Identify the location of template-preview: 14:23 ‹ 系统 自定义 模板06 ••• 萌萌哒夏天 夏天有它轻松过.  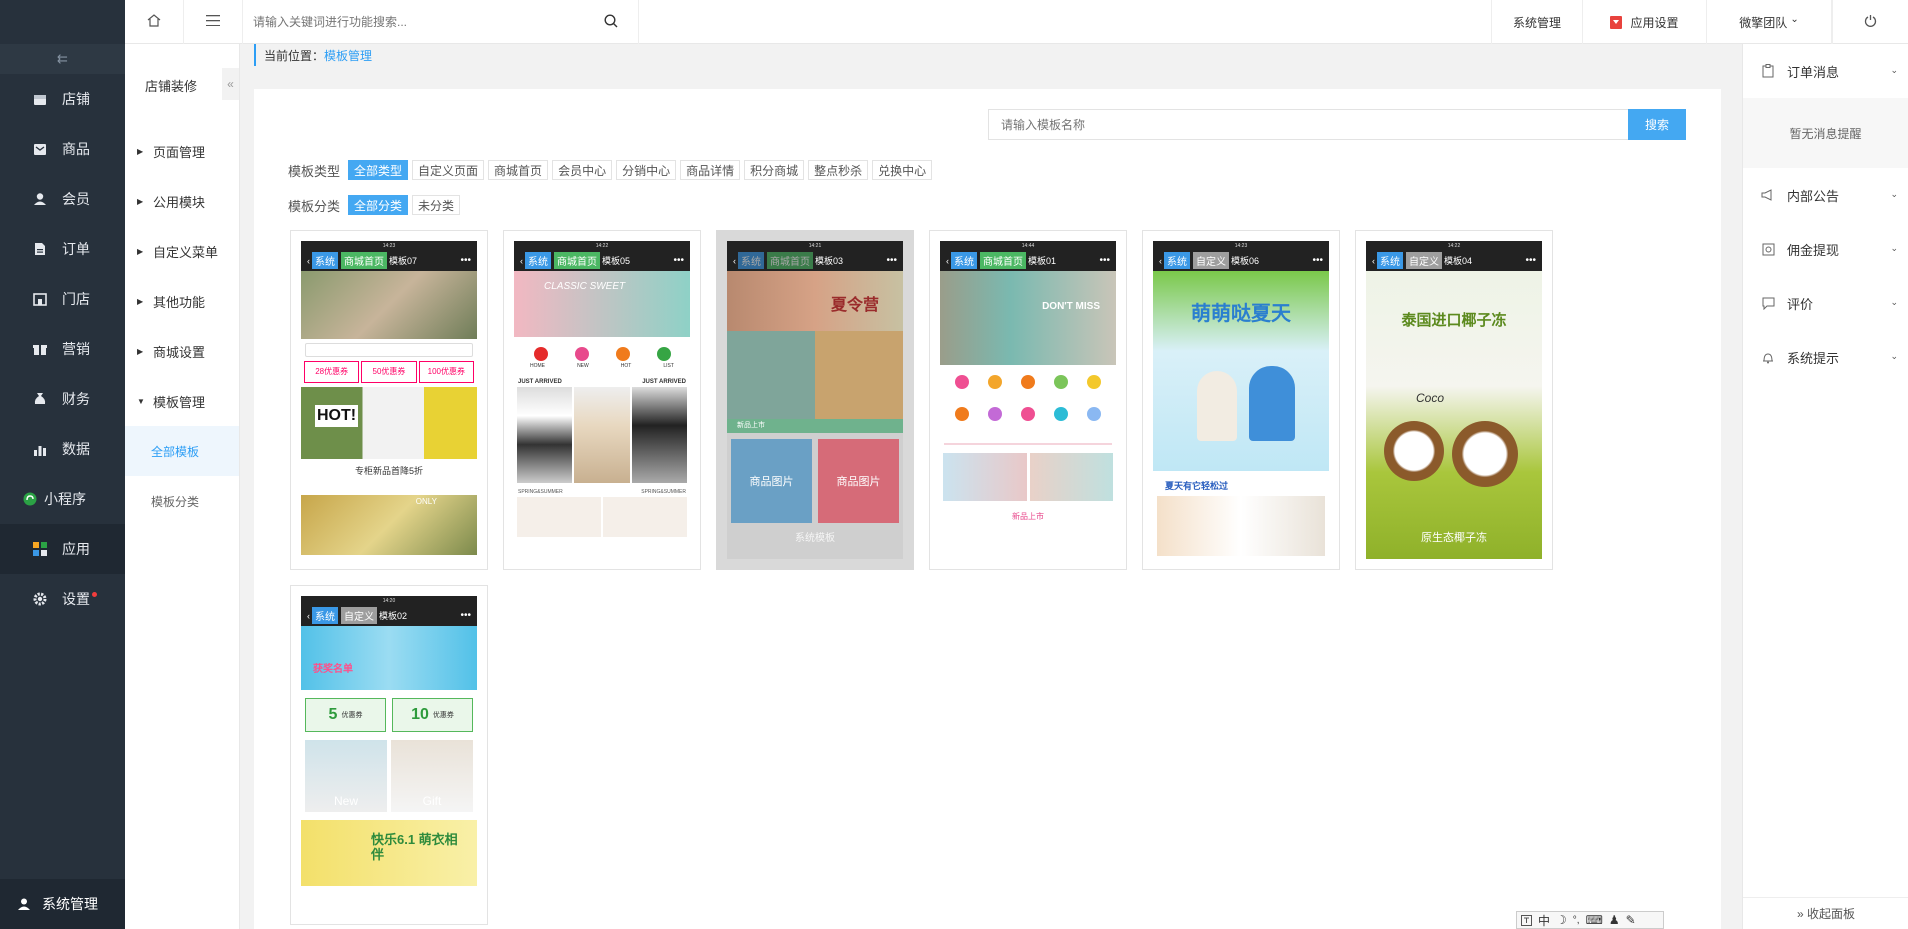
(1241, 400).